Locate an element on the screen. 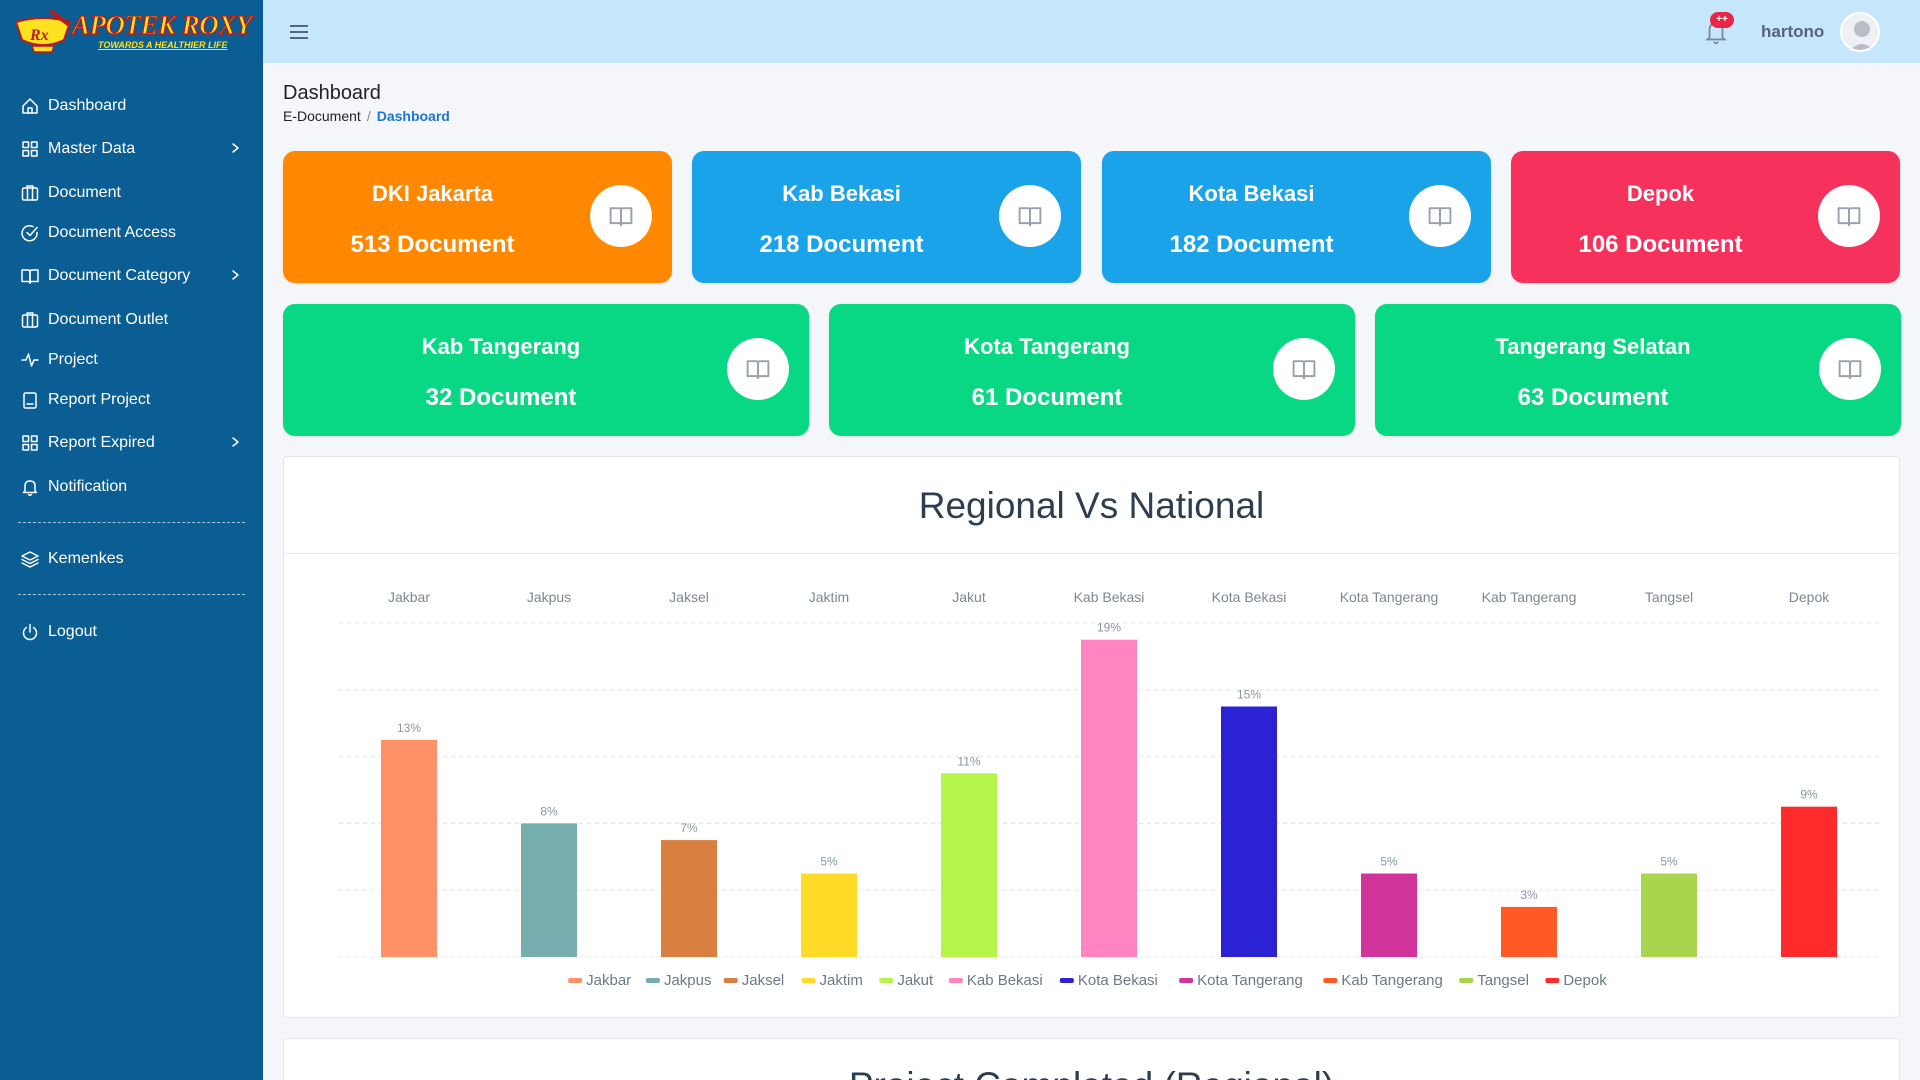 The width and height of the screenshot is (1920, 1080). username-label: hartono is located at coordinates (1792, 32).